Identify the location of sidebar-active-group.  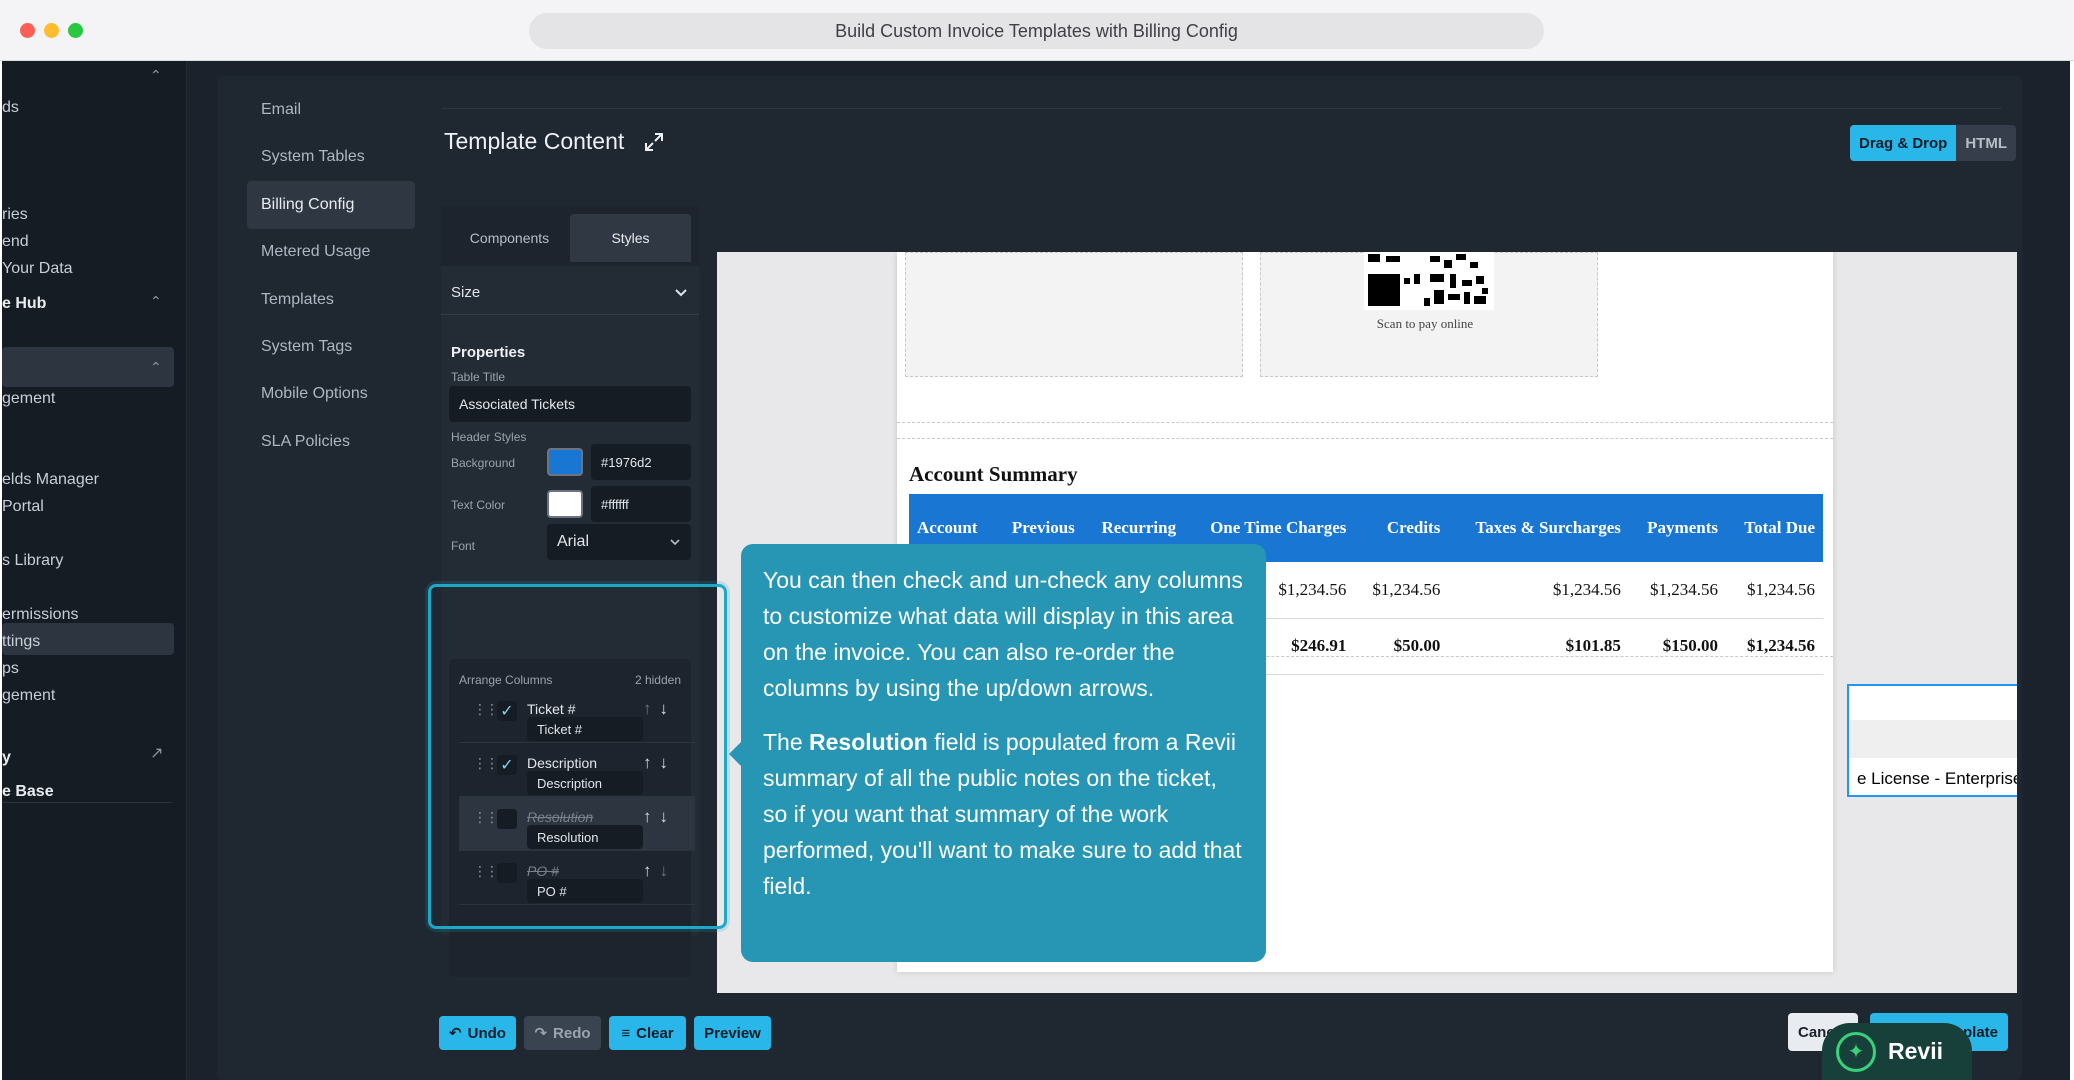
(88, 367).